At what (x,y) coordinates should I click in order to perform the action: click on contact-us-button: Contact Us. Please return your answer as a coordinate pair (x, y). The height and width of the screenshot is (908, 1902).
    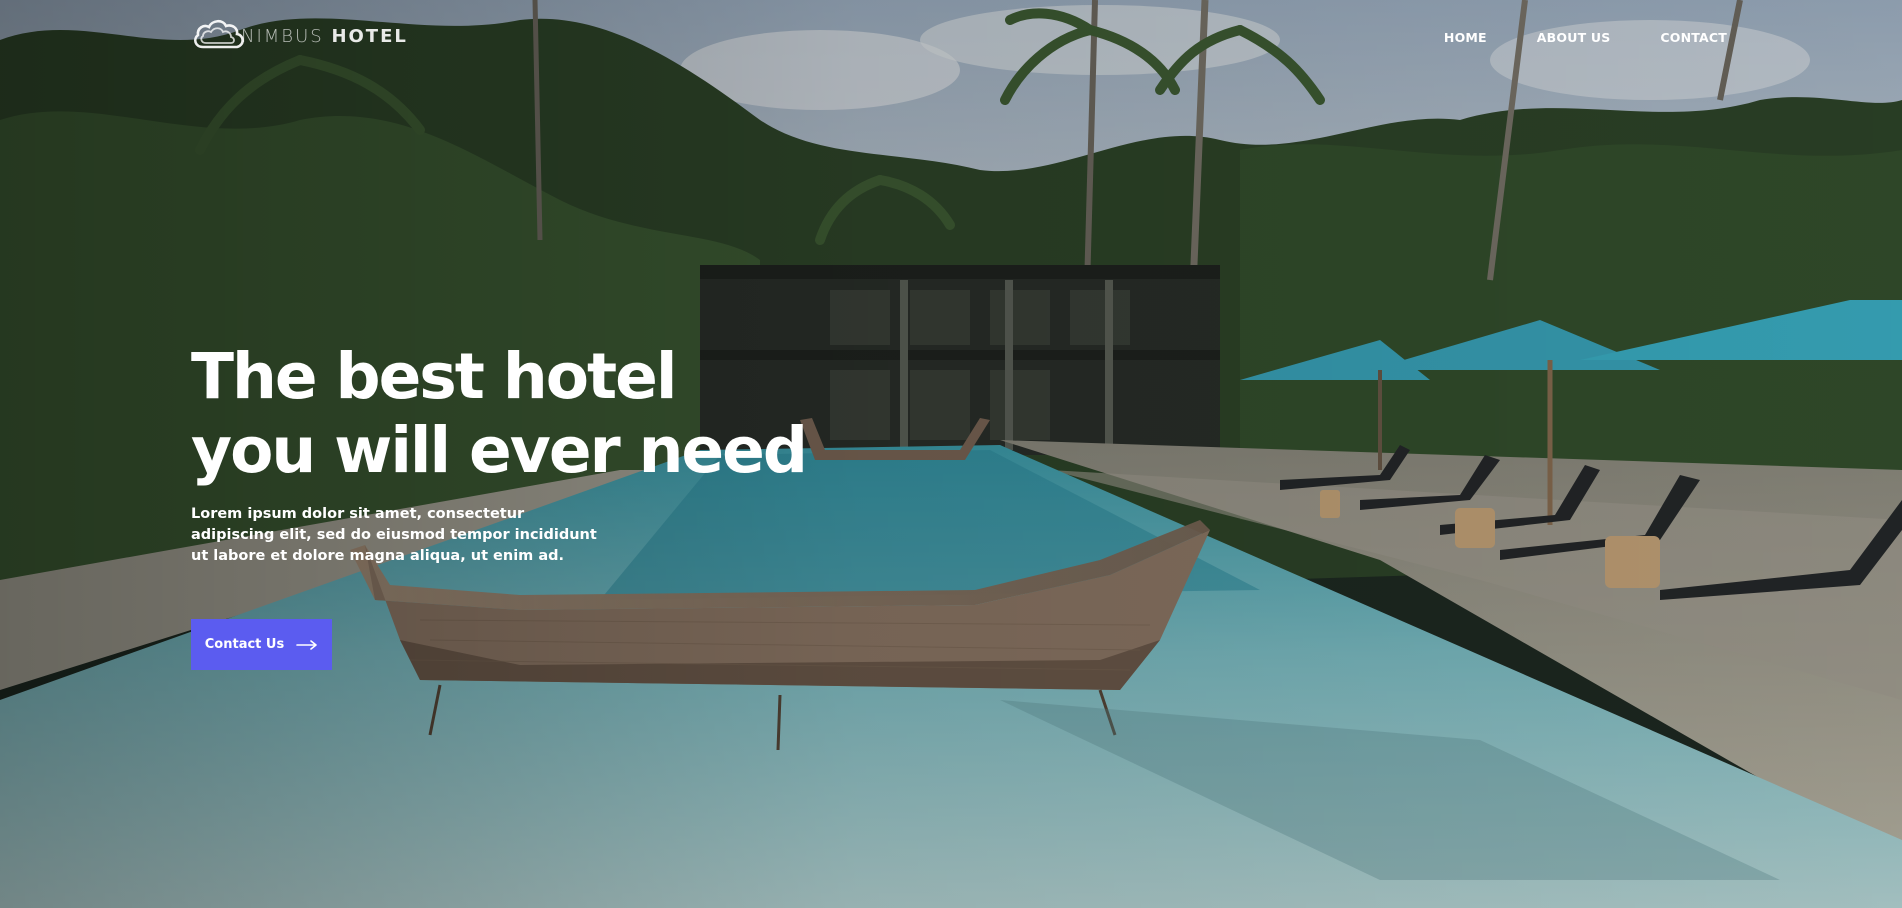
    Looking at the image, I should click on (261, 644).